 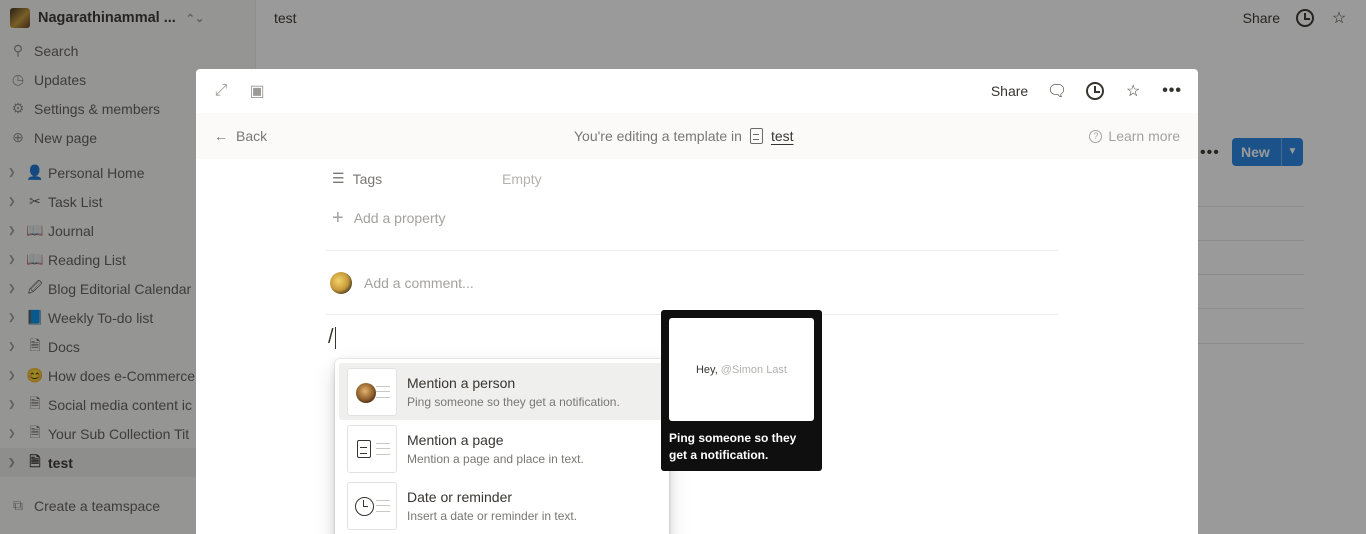 I want to click on preview-card: Hey, @Simon Last, so click(x=741, y=369).